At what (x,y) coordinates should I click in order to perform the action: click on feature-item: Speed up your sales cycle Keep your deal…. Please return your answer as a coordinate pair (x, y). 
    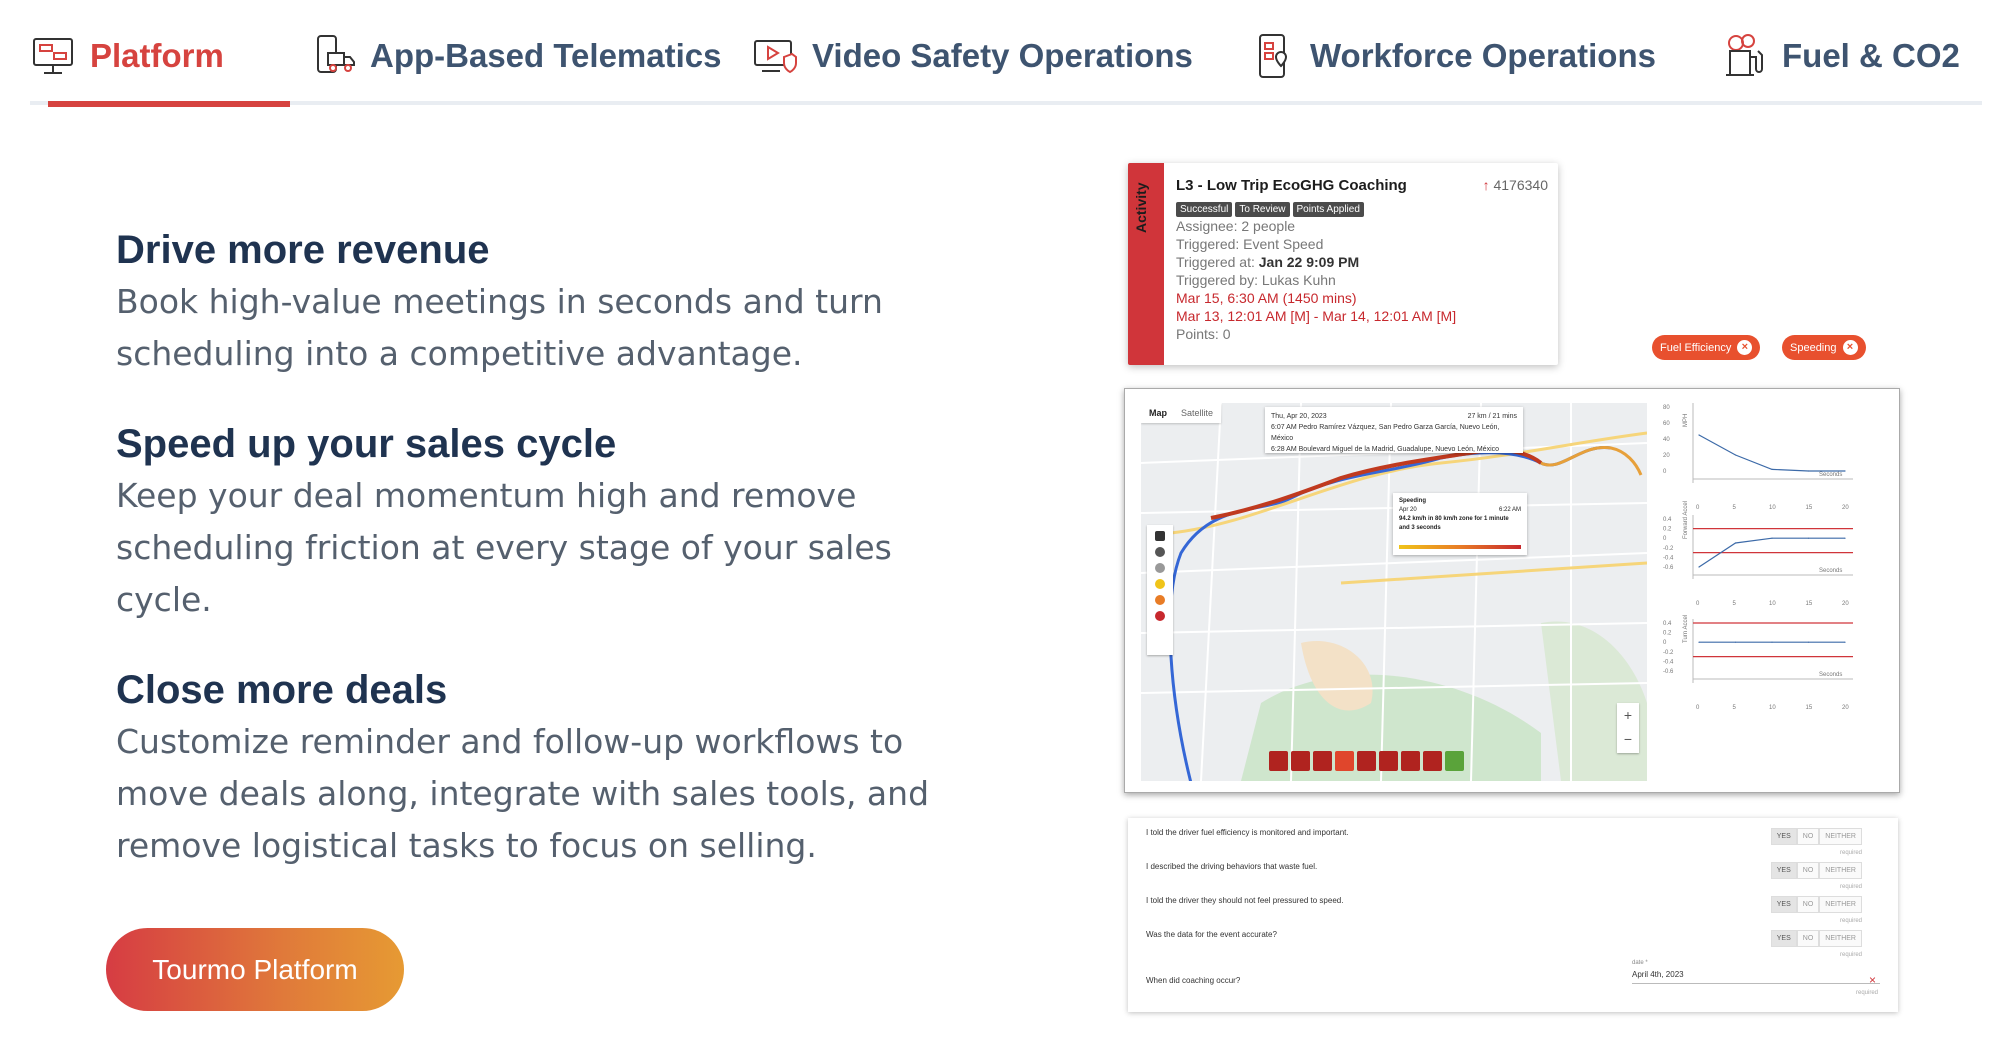
    Looking at the image, I should click on (566, 522).